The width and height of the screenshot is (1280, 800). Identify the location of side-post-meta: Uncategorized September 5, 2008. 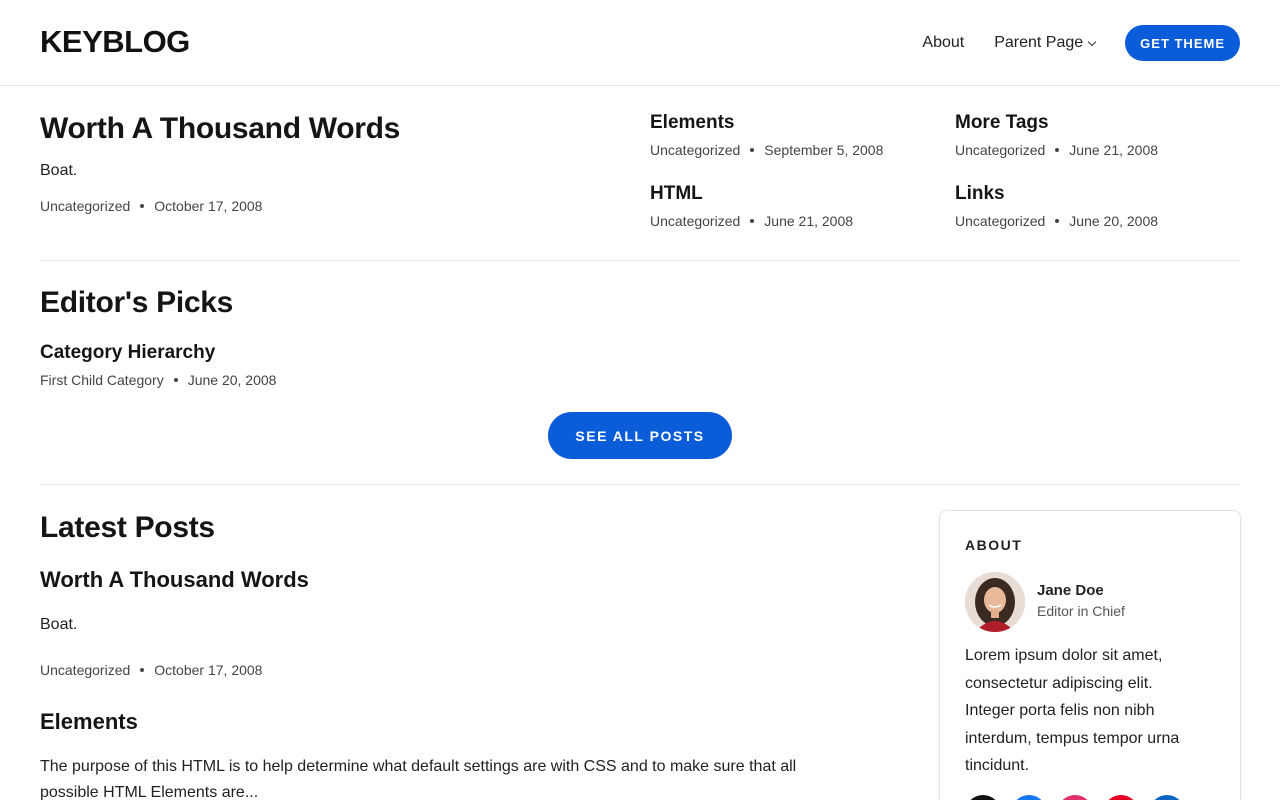
(766, 150).